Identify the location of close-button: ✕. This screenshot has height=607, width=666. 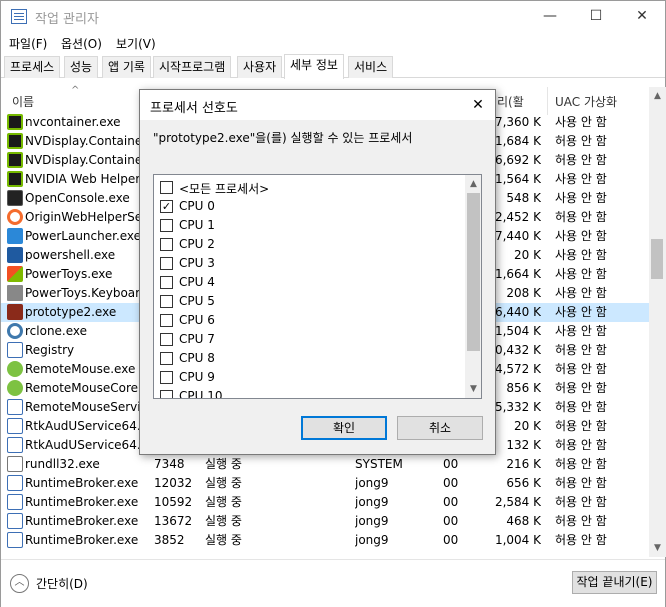
(642, 16).